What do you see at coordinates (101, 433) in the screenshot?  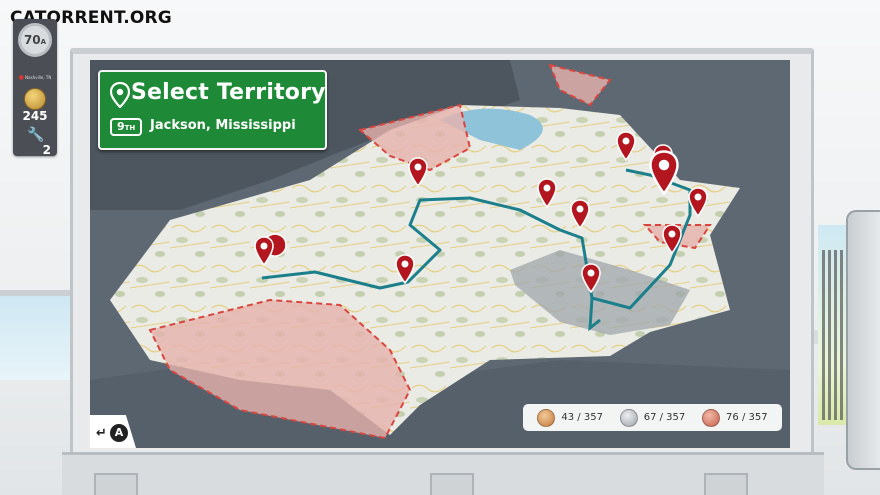 I see `back-arrow-icon: ↵` at bounding box center [101, 433].